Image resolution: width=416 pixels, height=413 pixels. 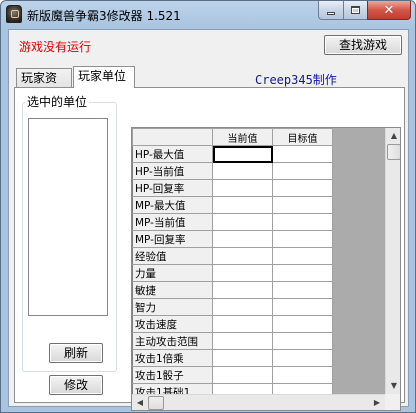 What do you see at coordinates (172, 341) in the screenshot?
I see `row-header: 主动攻击范围` at bounding box center [172, 341].